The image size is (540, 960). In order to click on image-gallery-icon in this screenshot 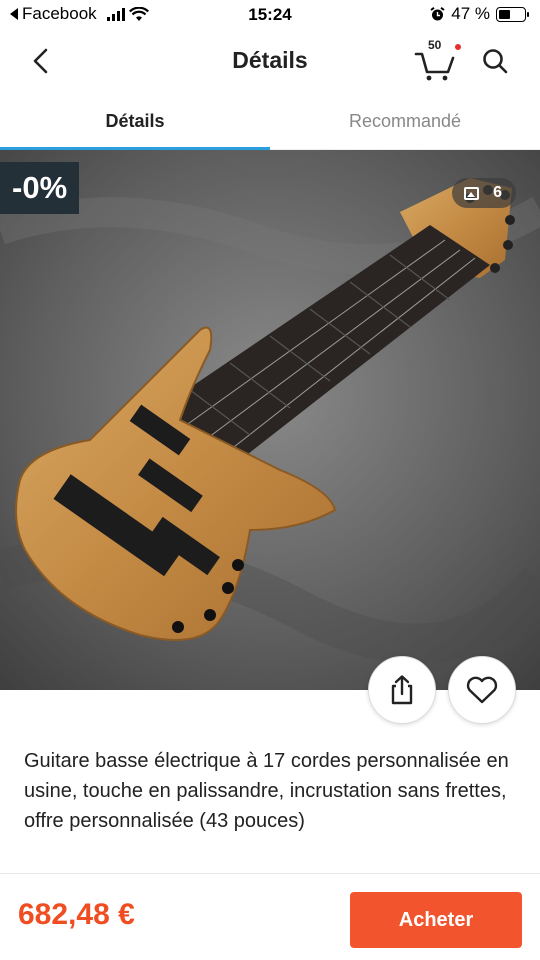, I will do `click(472, 193)`.